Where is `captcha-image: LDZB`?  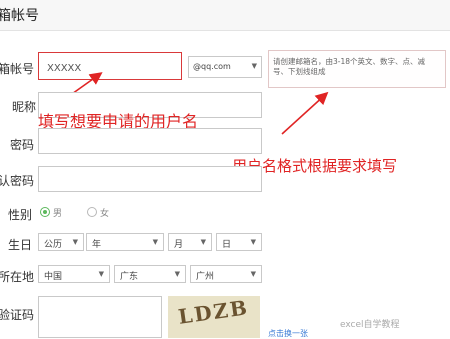 captcha-image: LDZB is located at coordinates (214, 317).